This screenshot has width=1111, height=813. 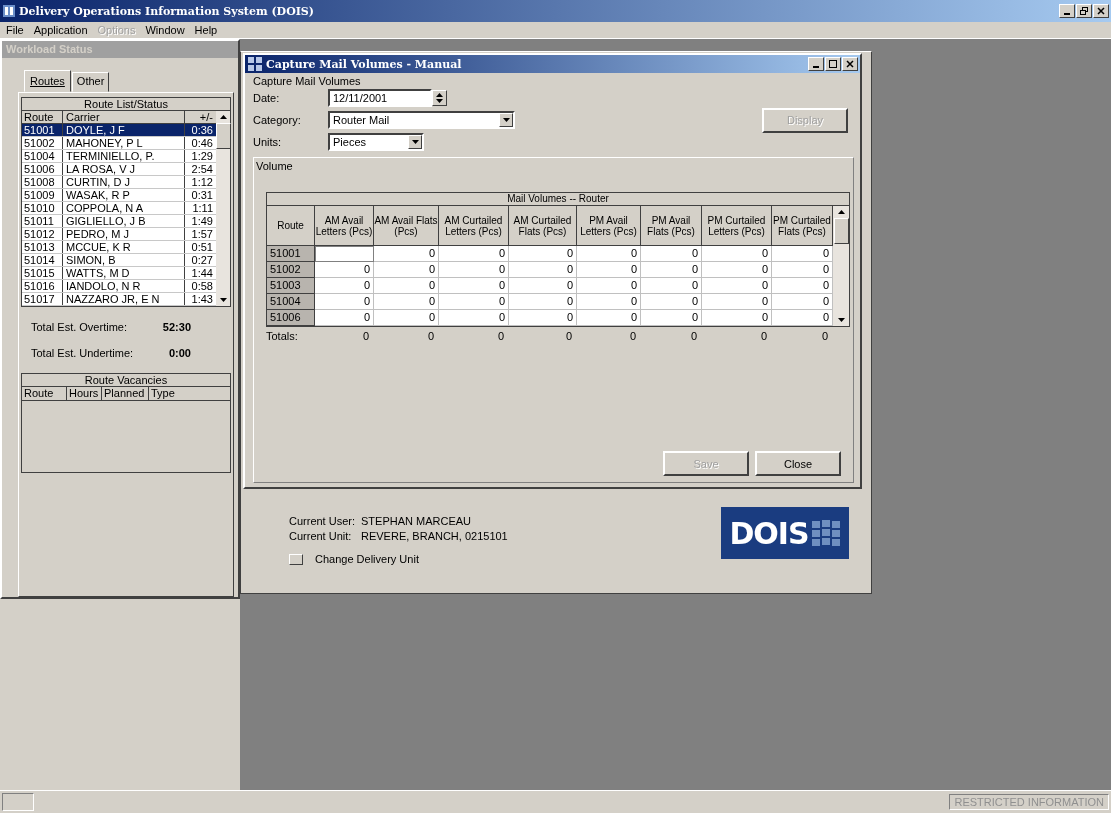 I want to click on total-value: 0, so click(x=693, y=336).